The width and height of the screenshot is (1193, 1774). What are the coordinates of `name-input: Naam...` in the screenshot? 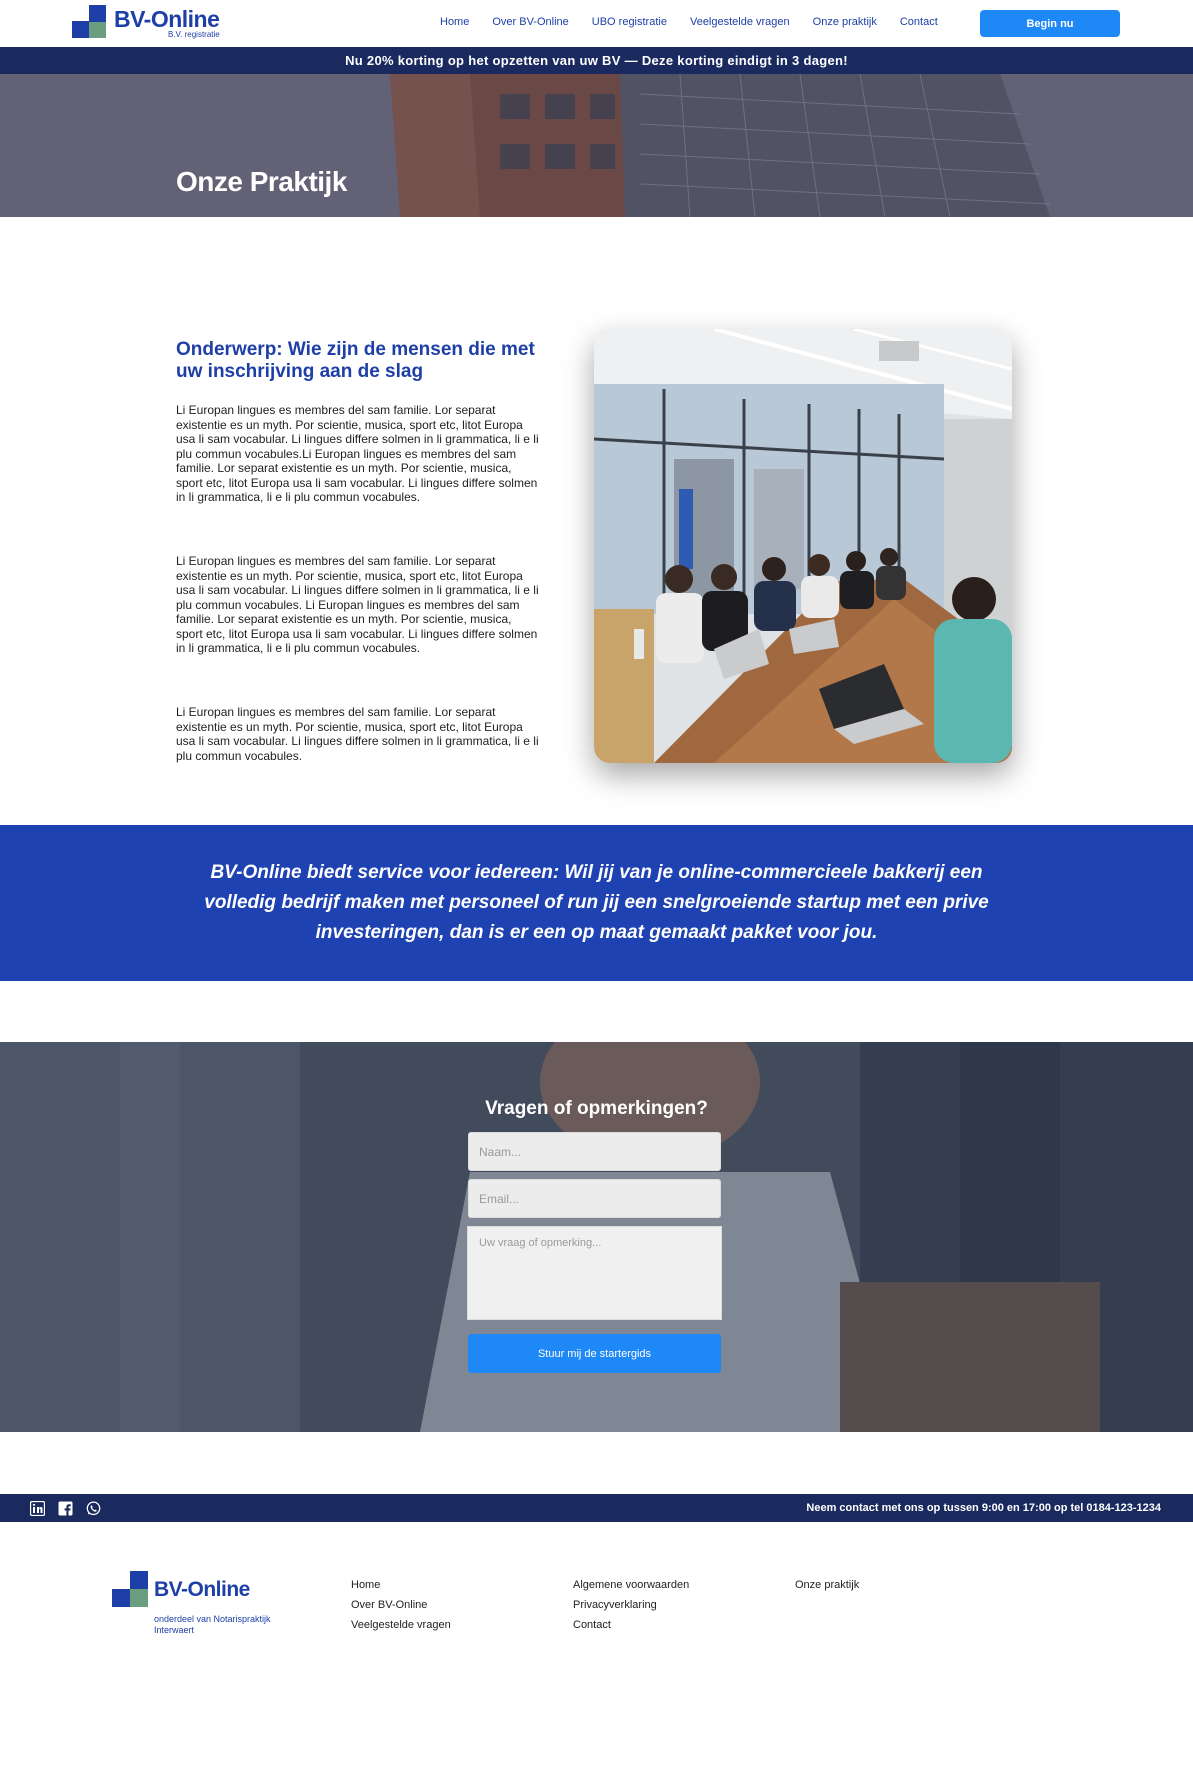 It's located at (594, 1151).